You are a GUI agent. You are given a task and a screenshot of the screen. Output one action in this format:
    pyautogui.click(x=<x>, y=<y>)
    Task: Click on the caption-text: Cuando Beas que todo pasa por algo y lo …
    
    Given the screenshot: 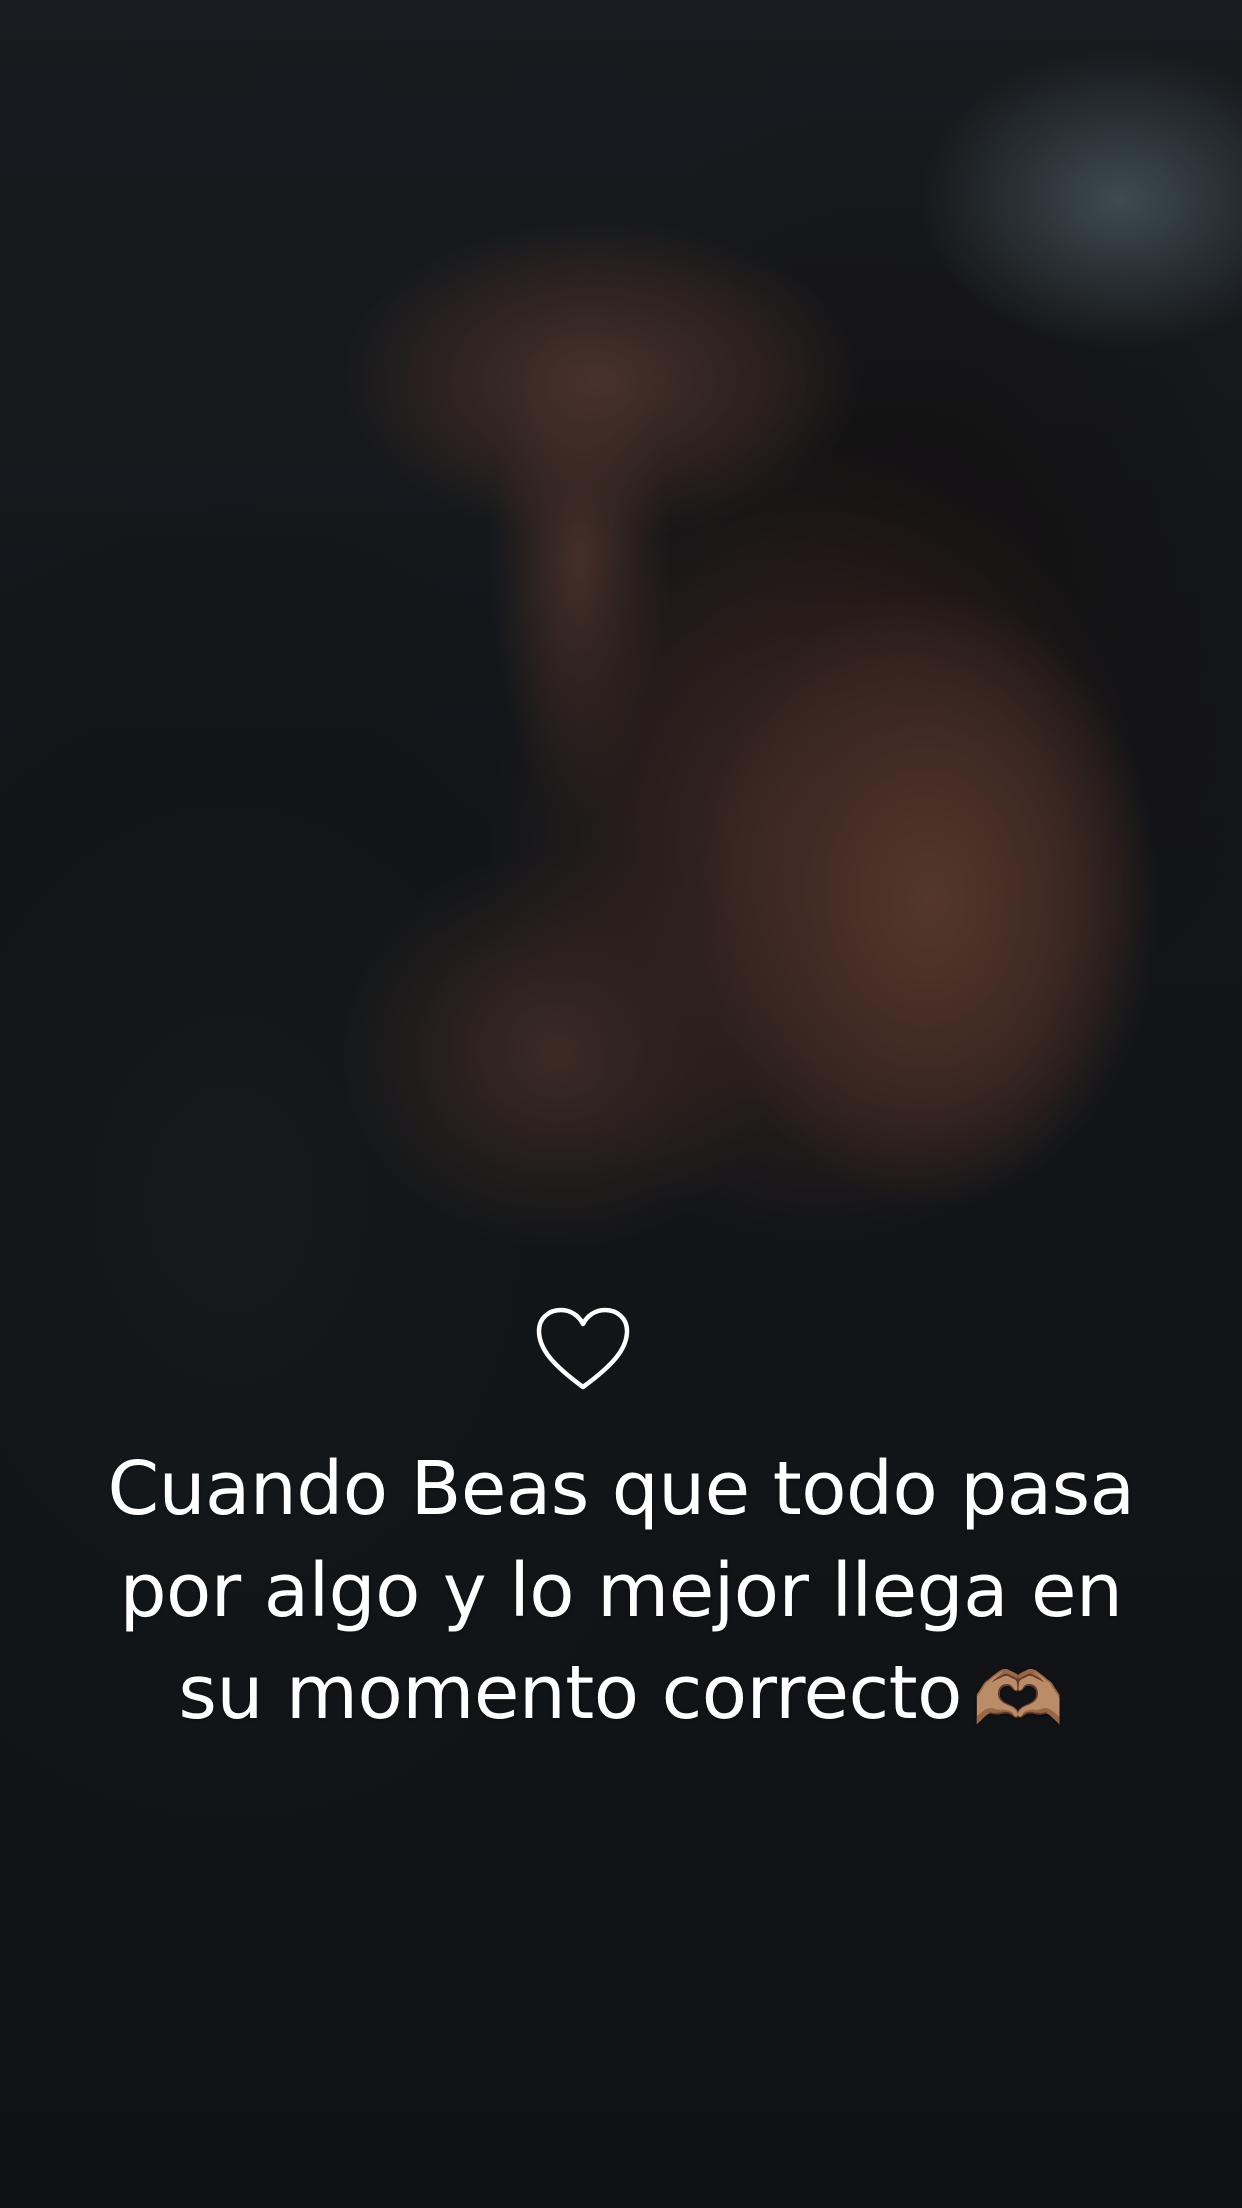 What is the action you would take?
    pyautogui.click(x=621, y=1594)
    